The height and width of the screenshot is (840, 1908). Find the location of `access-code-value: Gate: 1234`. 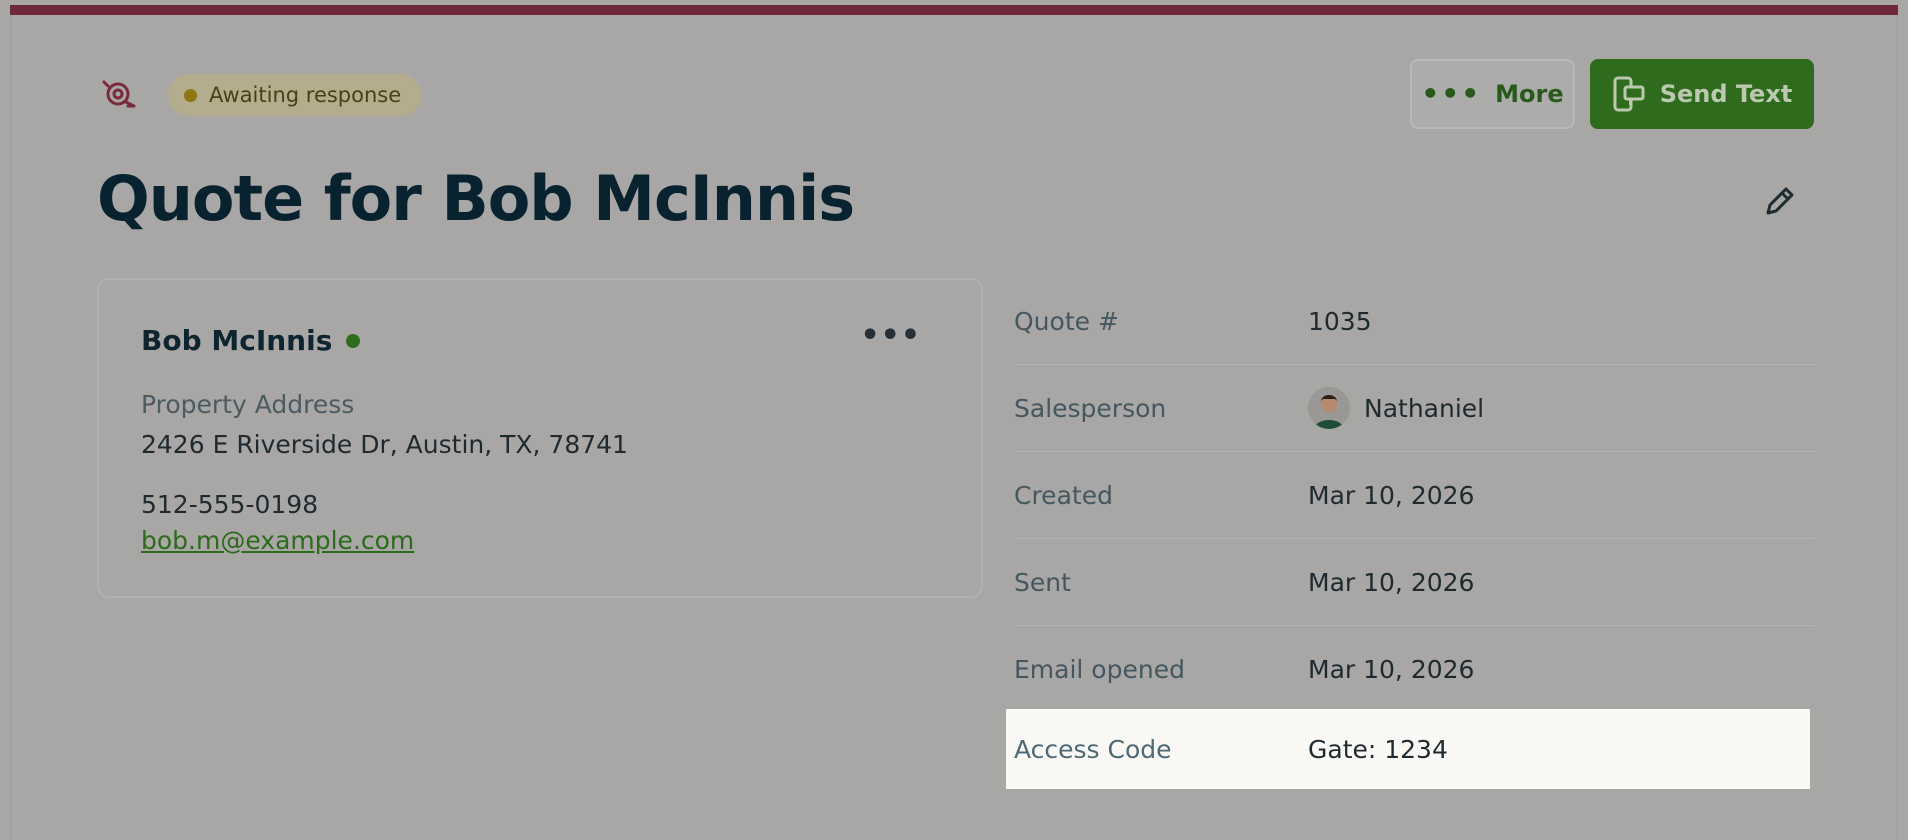

access-code-value: Gate: 1234 is located at coordinates (1378, 749).